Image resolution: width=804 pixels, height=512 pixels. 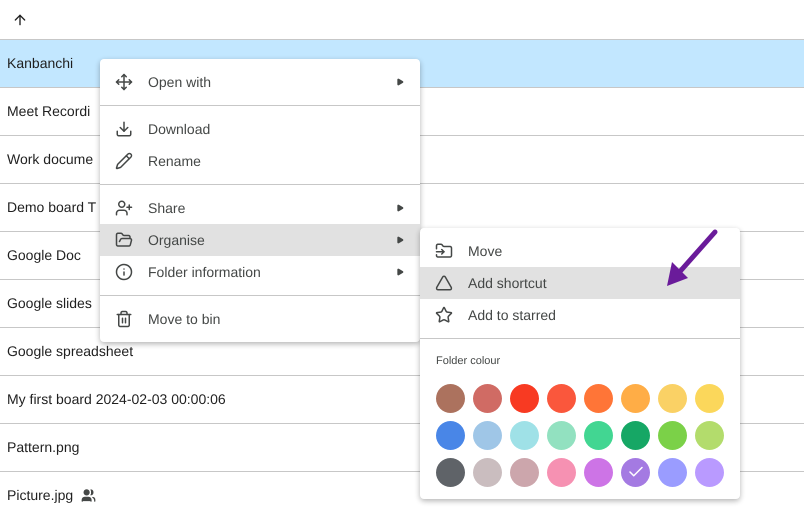 What do you see at coordinates (185, 319) in the screenshot?
I see `menu-item-label: Move to bin` at bounding box center [185, 319].